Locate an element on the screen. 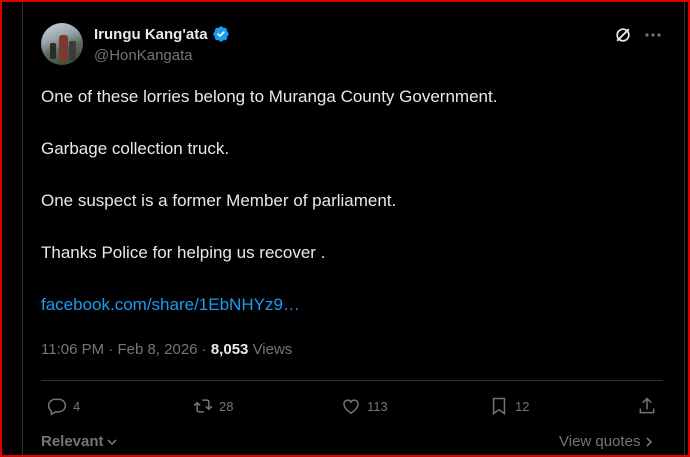 This screenshot has height=457, width=690. author-name-row: Irungu Kang'ata is located at coordinates (162, 34).